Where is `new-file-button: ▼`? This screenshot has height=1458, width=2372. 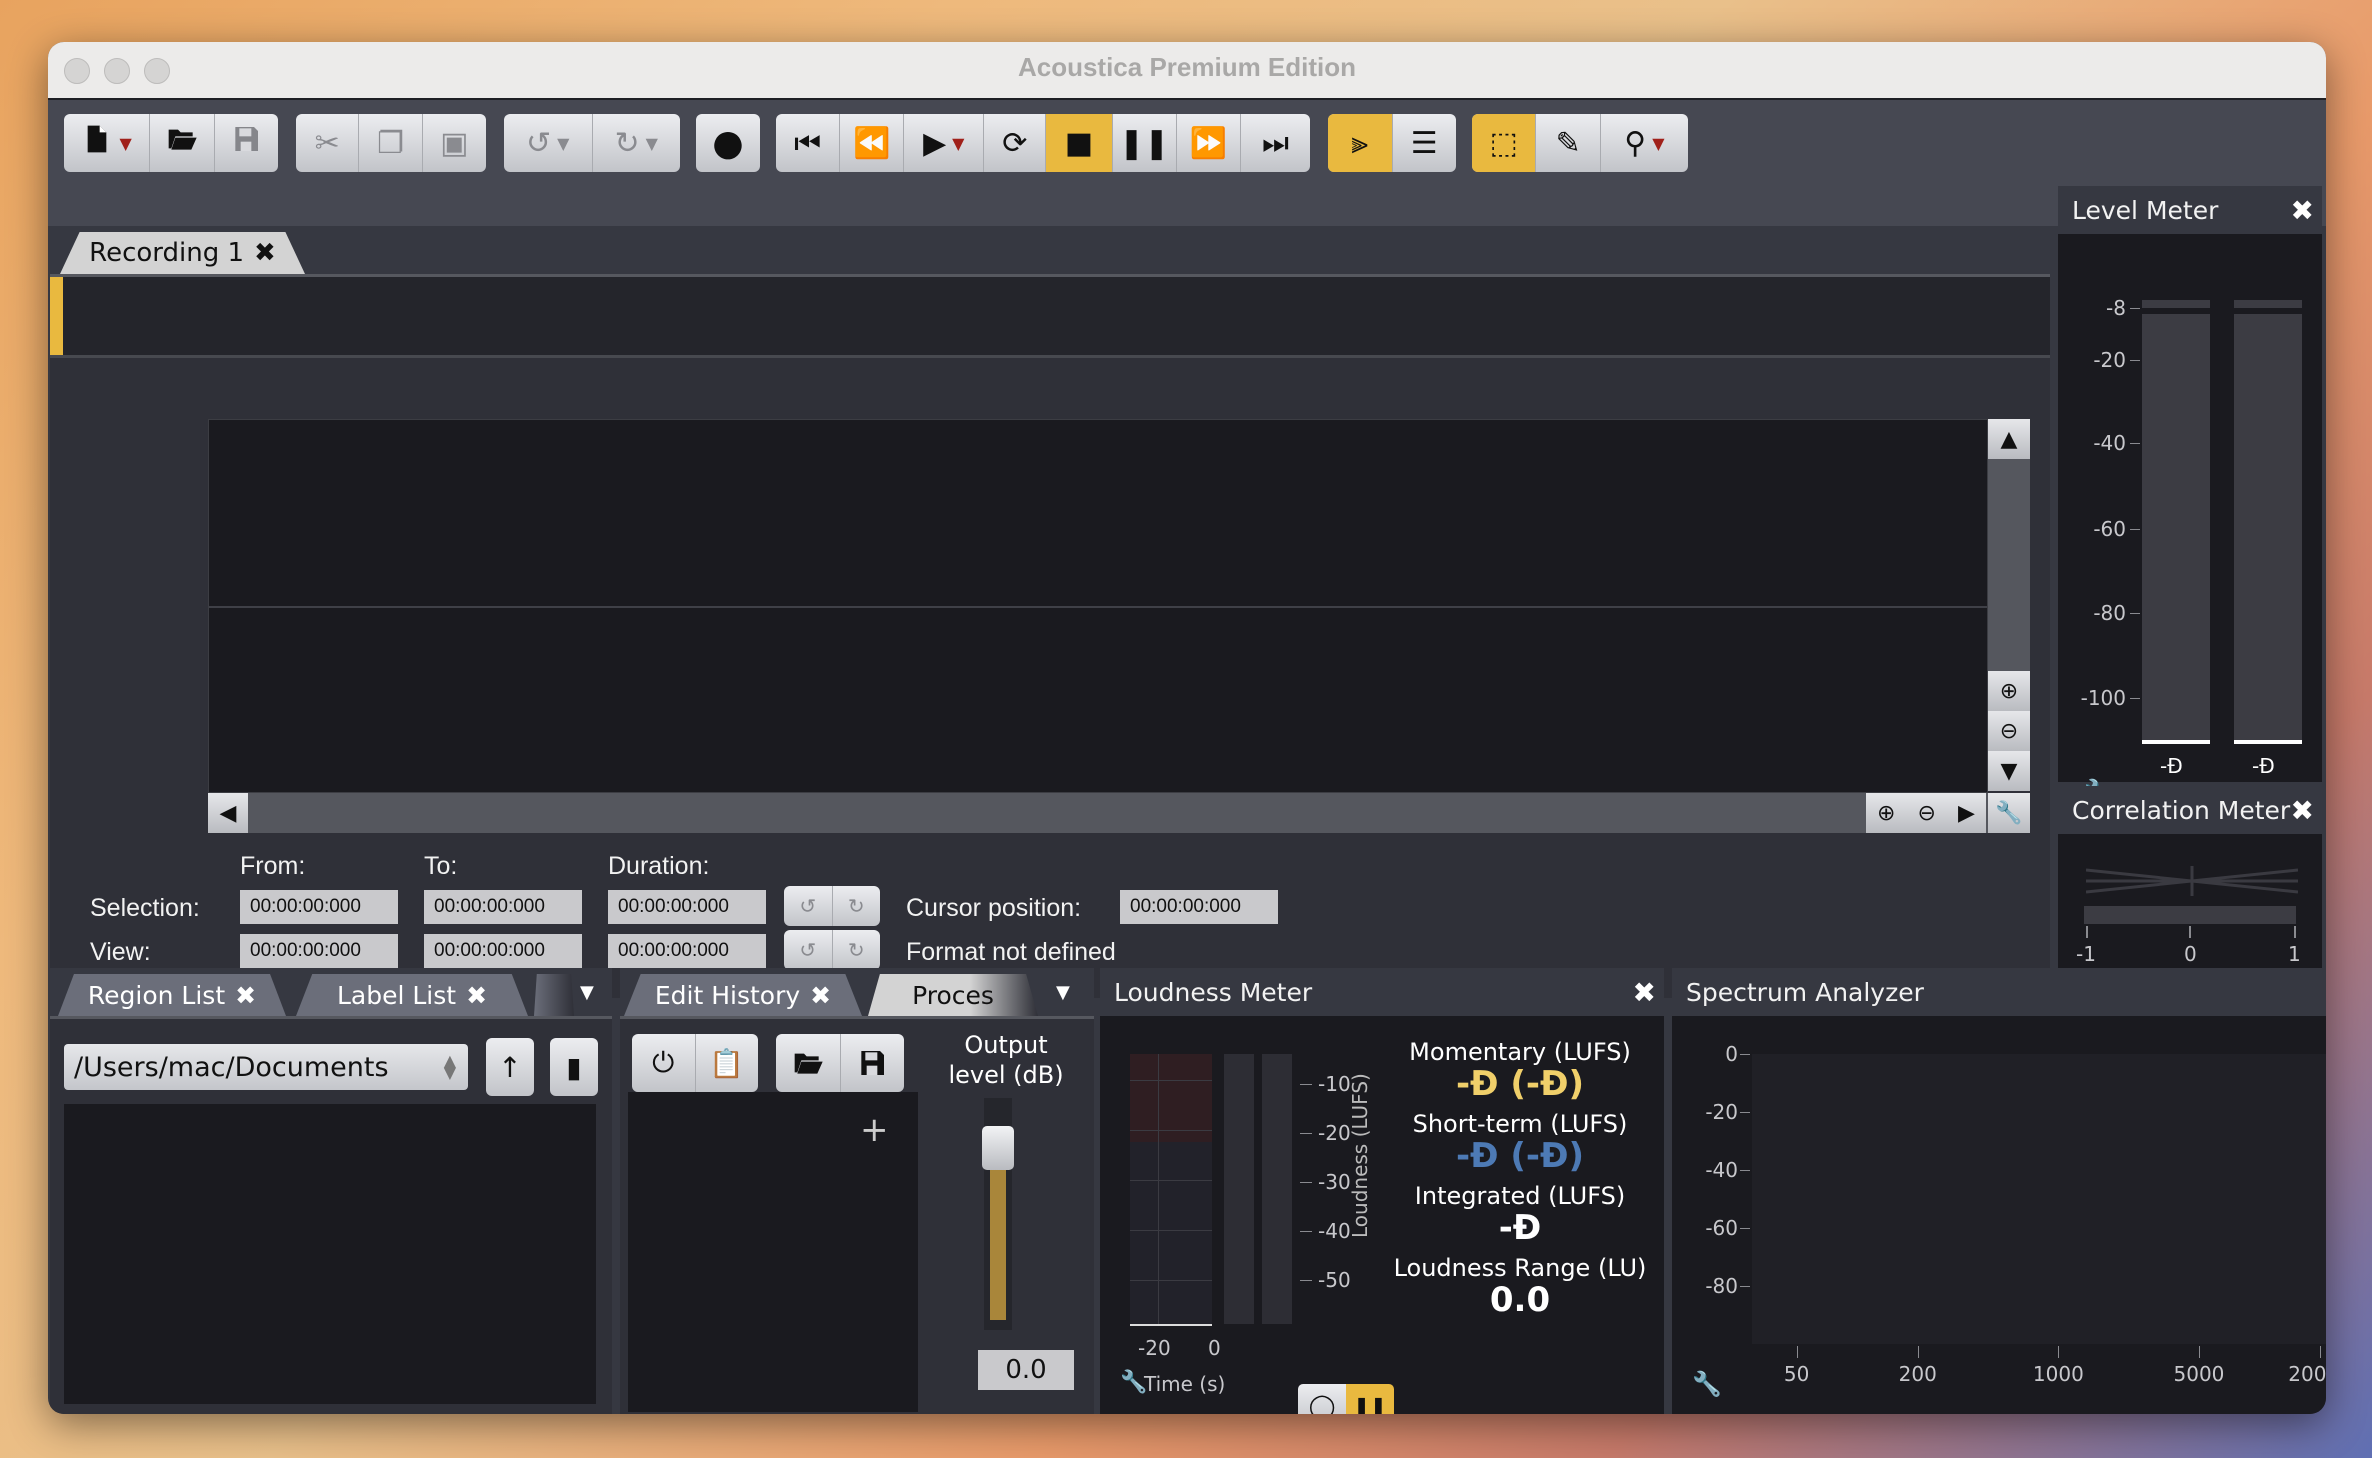
new-file-button: ▼ is located at coordinates (107, 143).